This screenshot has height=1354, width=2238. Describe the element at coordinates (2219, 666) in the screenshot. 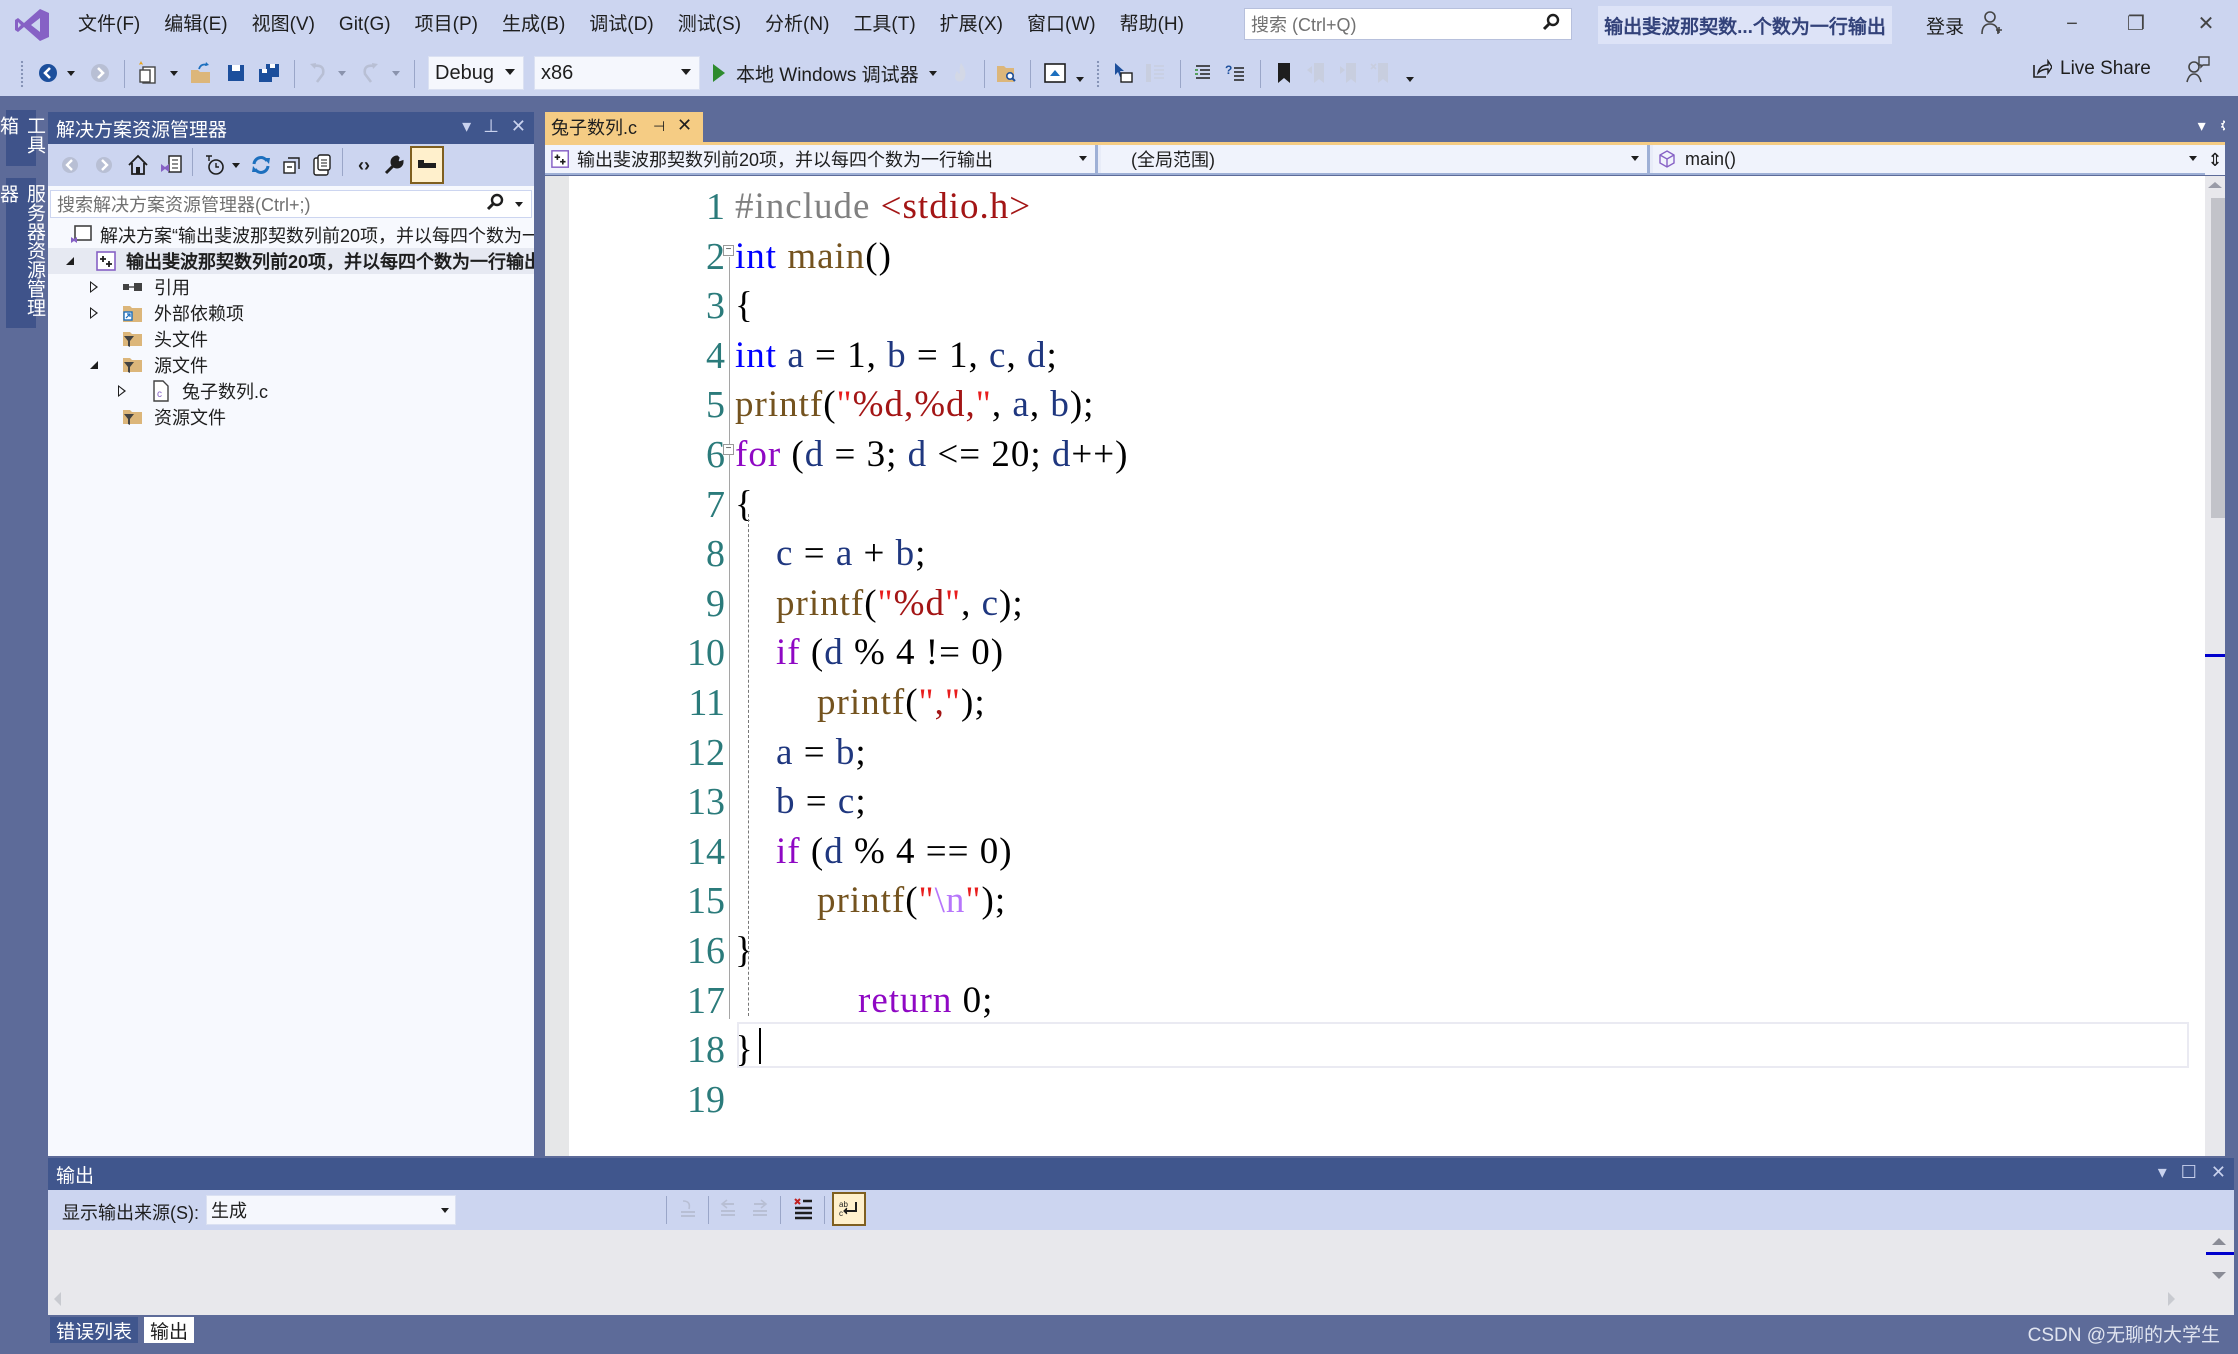

I see `editor-vertical-scrollbar` at that location.